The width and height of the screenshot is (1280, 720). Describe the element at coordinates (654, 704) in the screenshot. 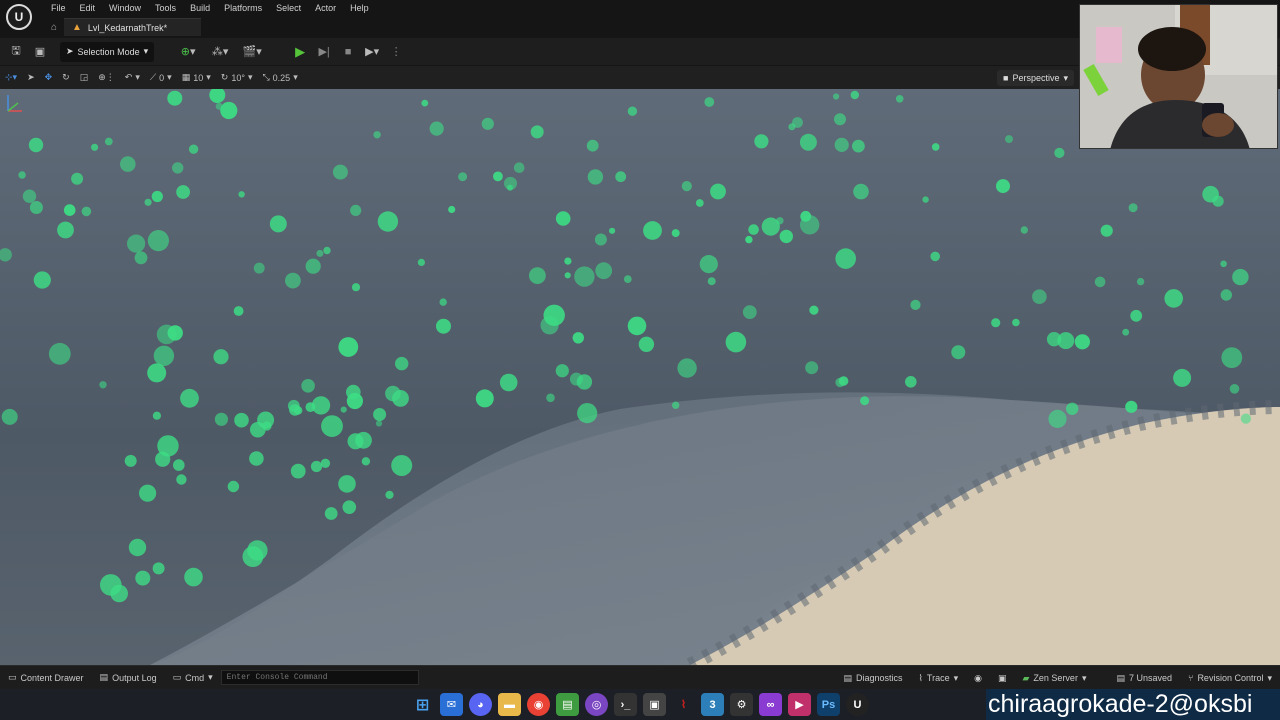

I see `screenshot-tool-icon: ▣` at that location.